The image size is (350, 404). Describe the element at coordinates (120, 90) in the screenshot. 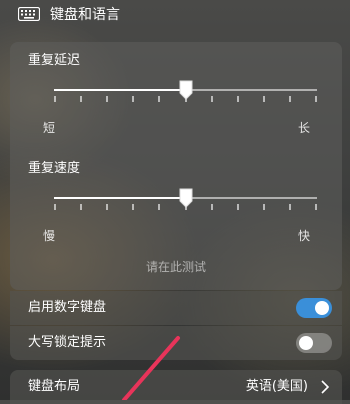

I see `repeat-delay-fill` at that location.